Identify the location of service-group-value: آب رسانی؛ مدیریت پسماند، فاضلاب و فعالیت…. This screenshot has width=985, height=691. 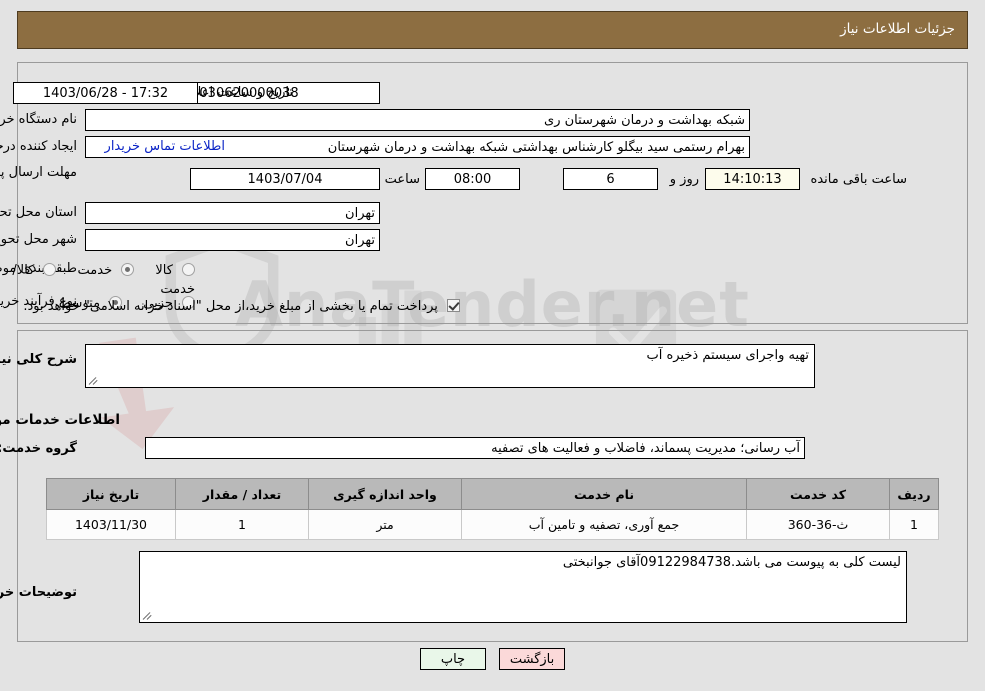
(475, 448).